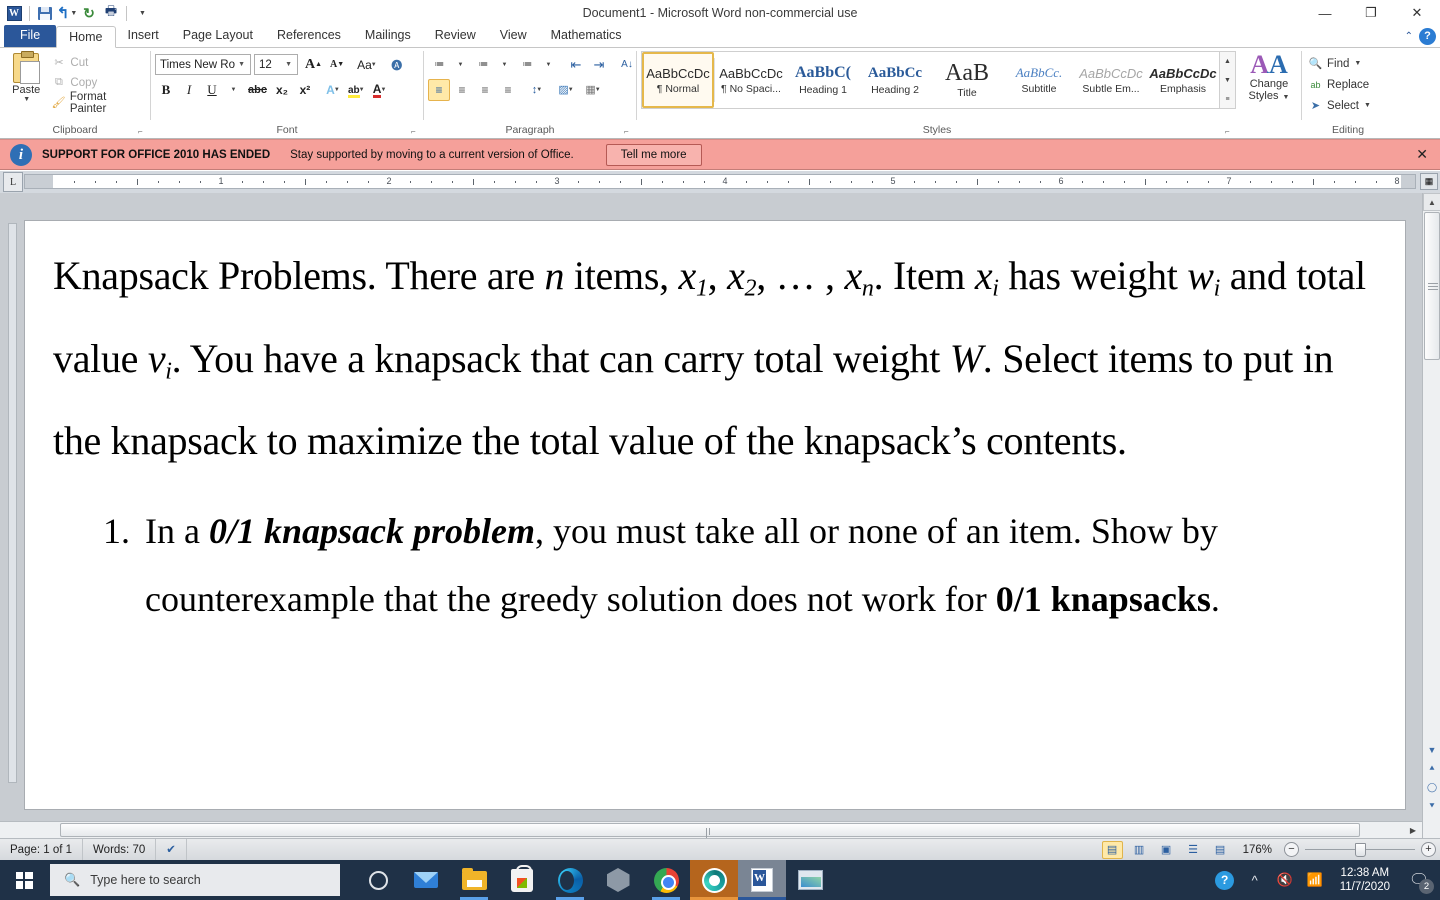  Describe the element at coordinates (378, 880) in the screenshot. I see `taskbar-cortana` at that location.